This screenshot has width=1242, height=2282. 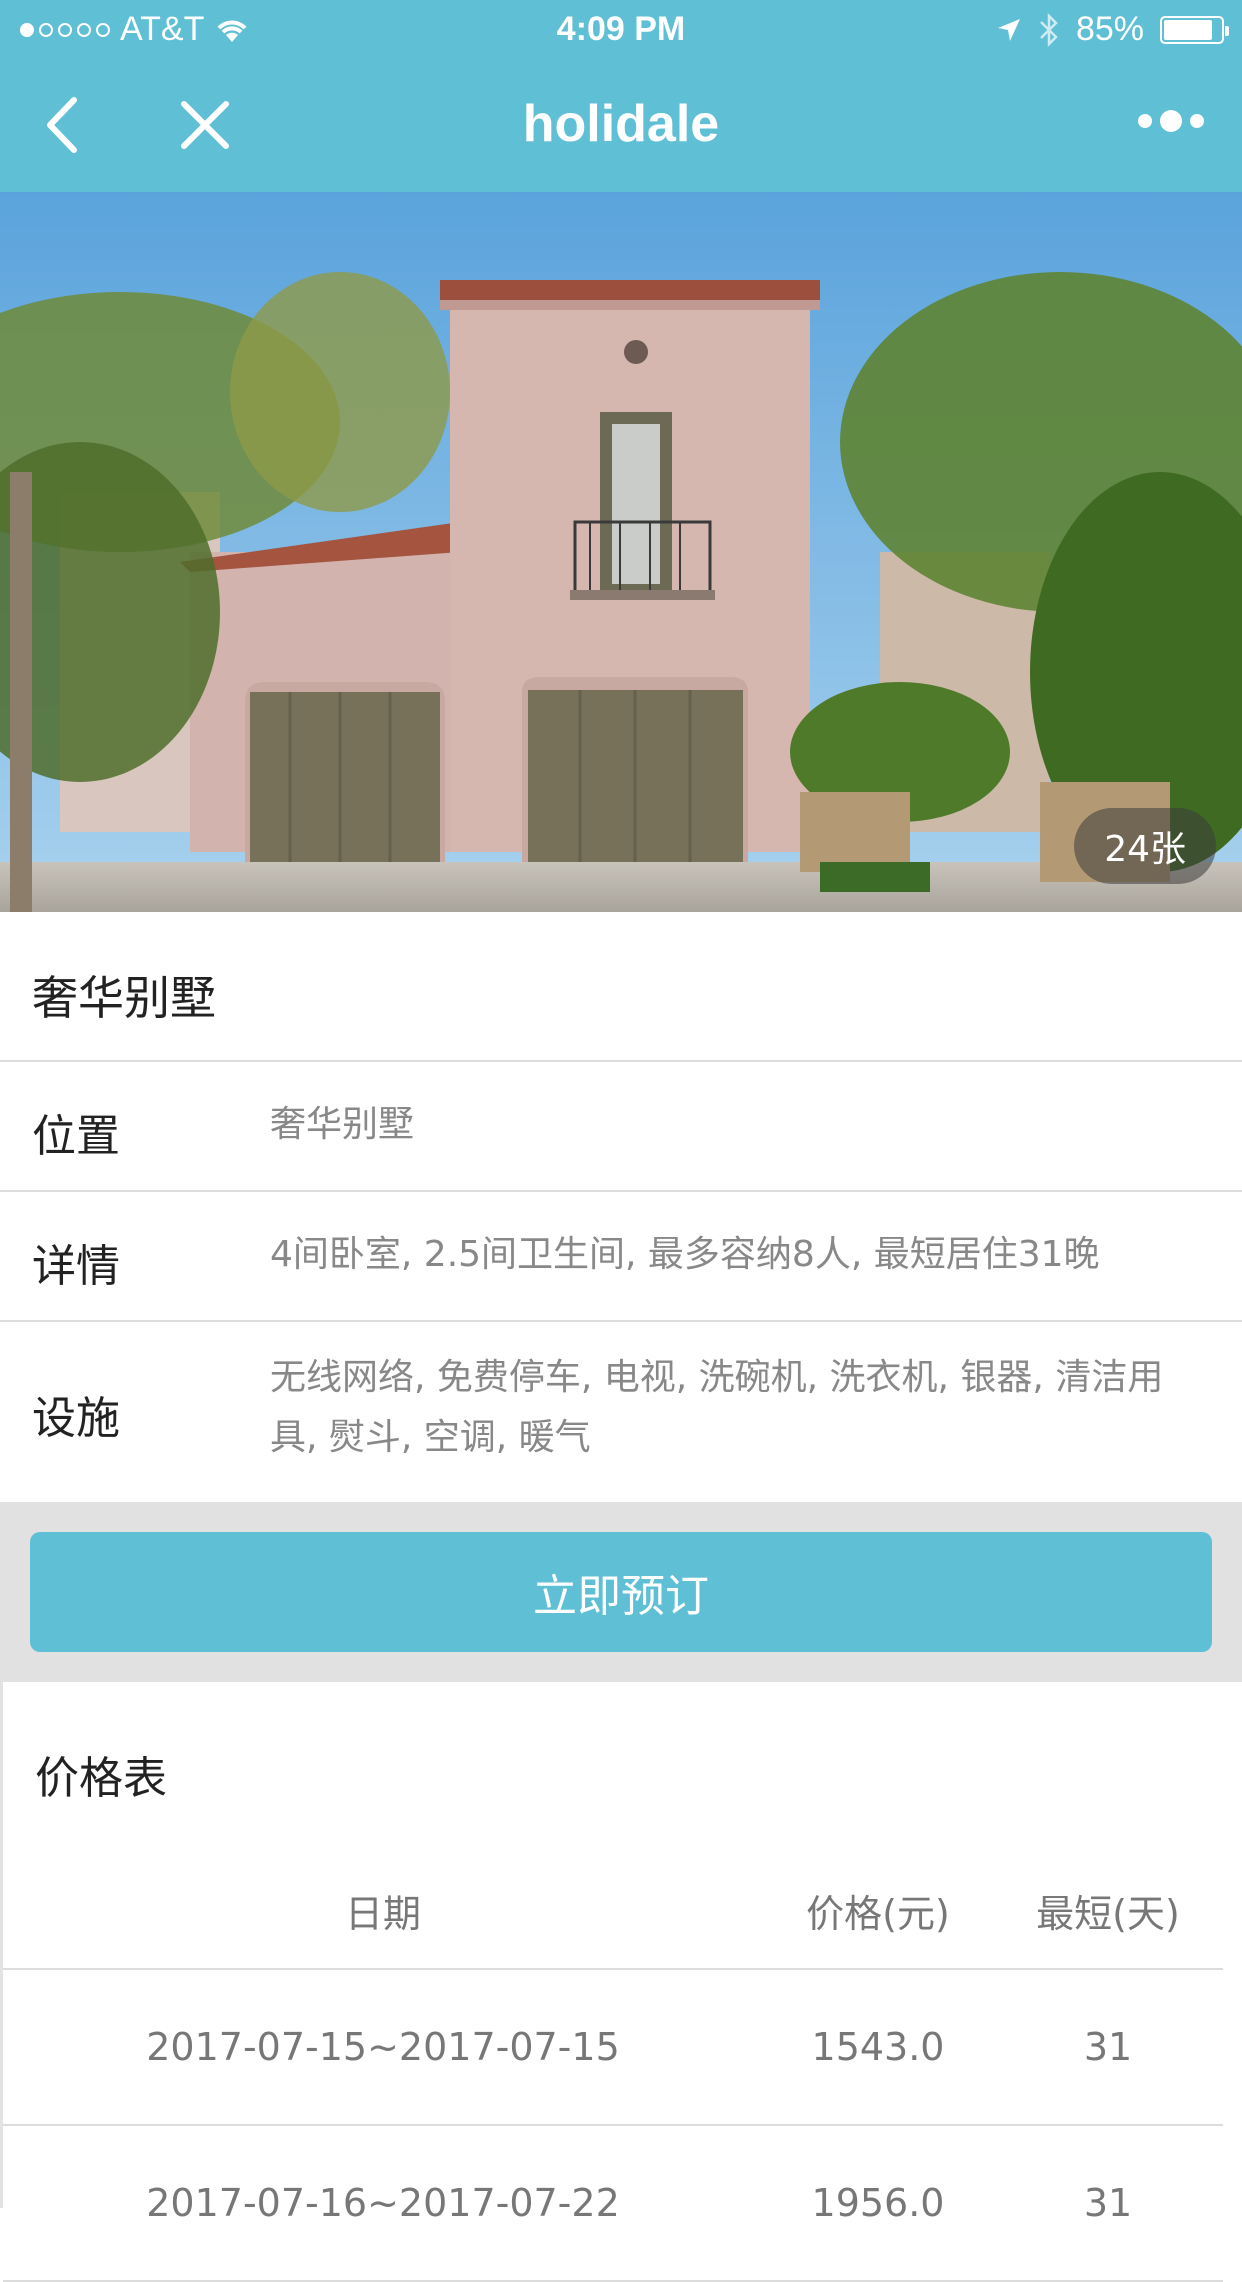 What do you see at coordinates (382, 1913) in the screenshot?
I see `header-date: 日期` at bounding box center [382, 1913].